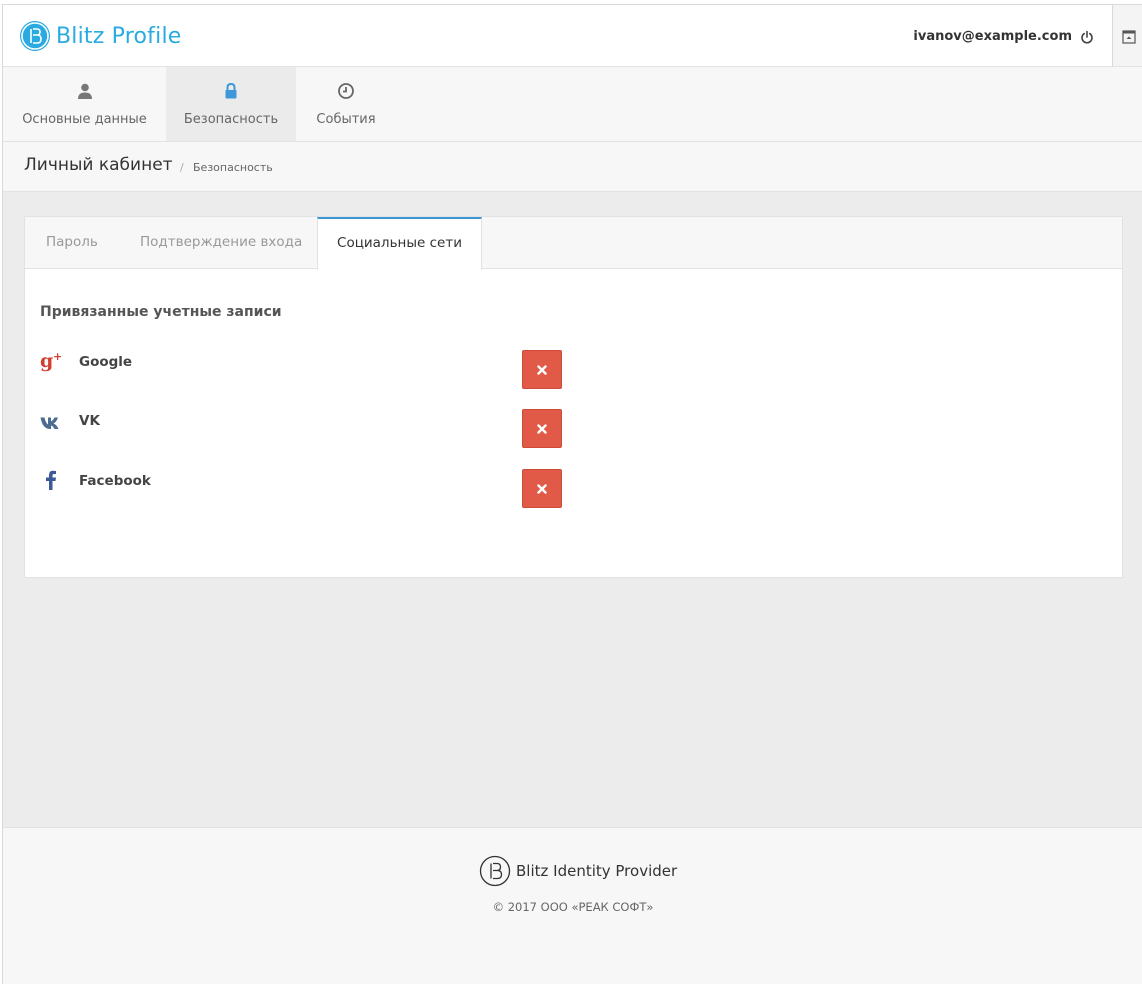  What do you see at coordinates (572, 104) in the screenshot?
I see `main-nav: Основные данные Безопасность События` at bounding box center [572, 104].